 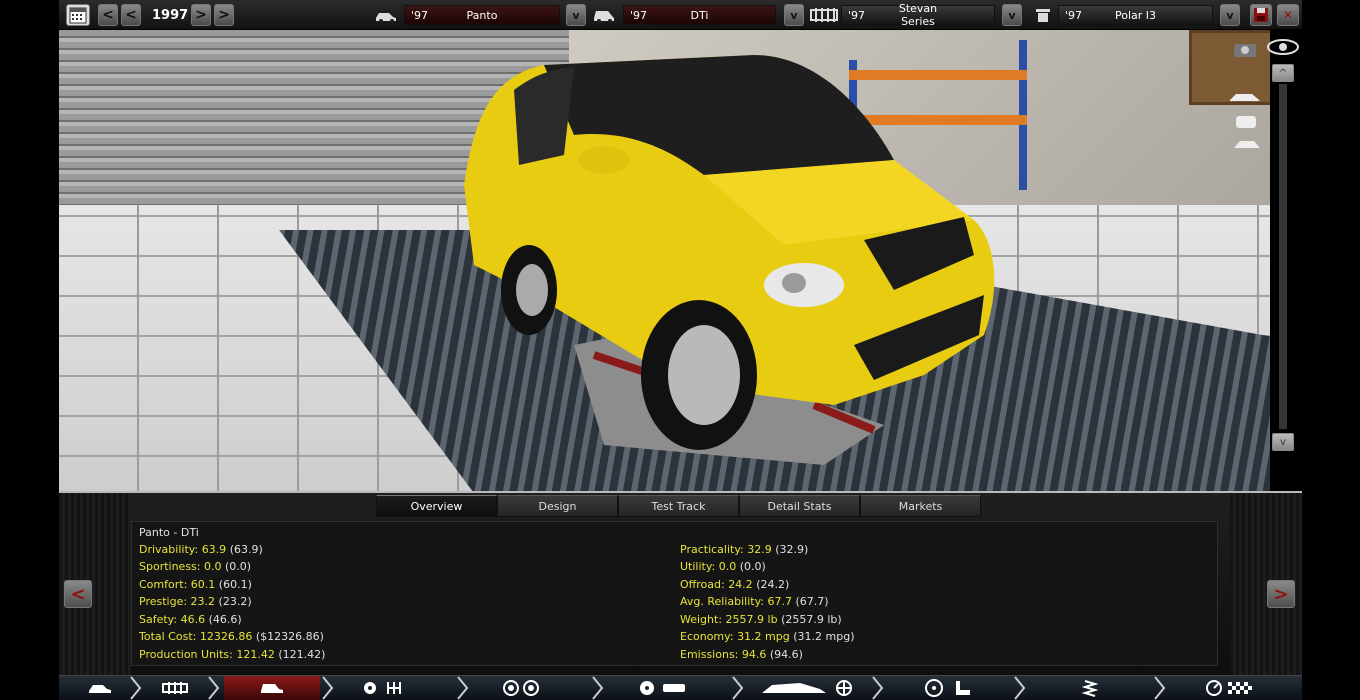 What do you see at coordinates (232, 654) in the screenshot?
I see `stat-production-units: Production Units: 121.42 (121.42)` at bounding box center [232, 654].